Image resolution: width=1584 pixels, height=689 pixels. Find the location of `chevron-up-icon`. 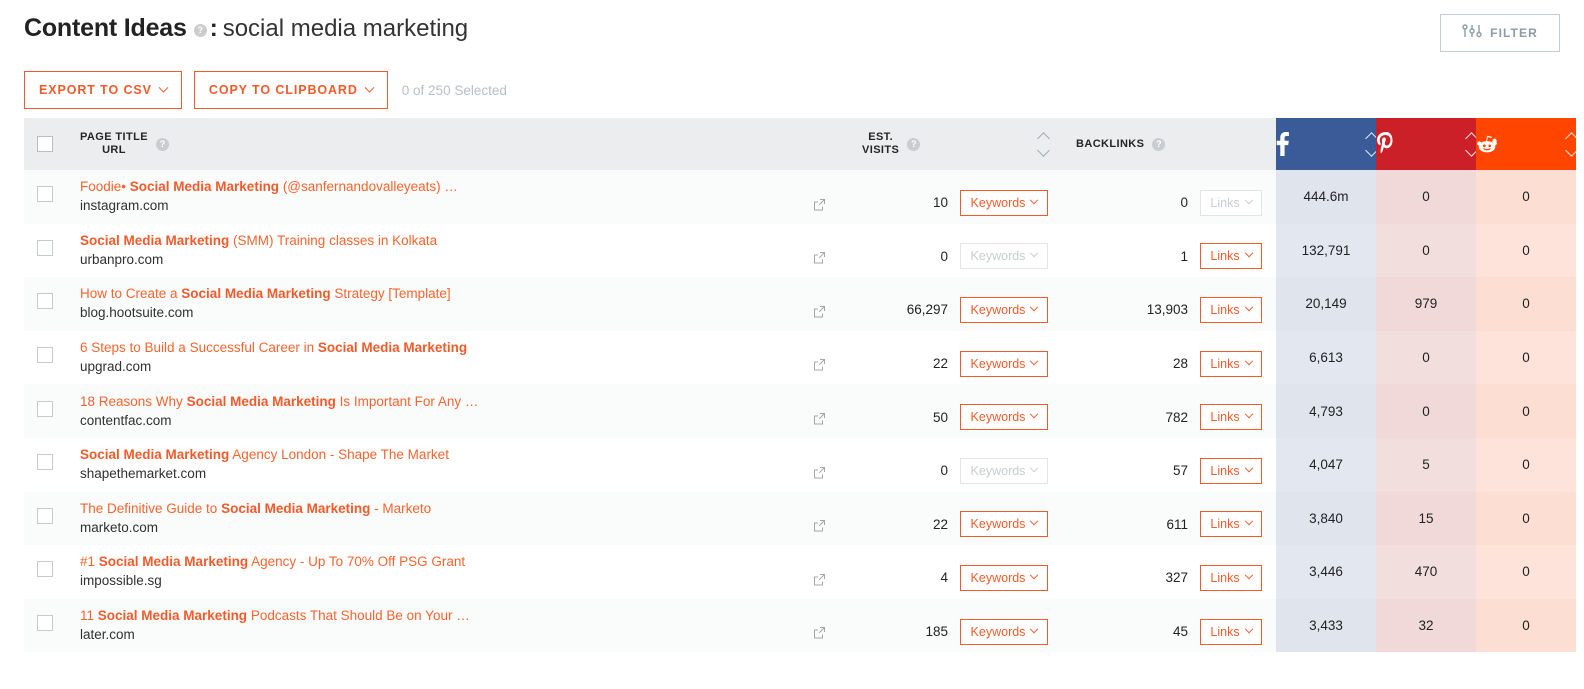

chevron-up-icon is located at coordinates (1571, 138).